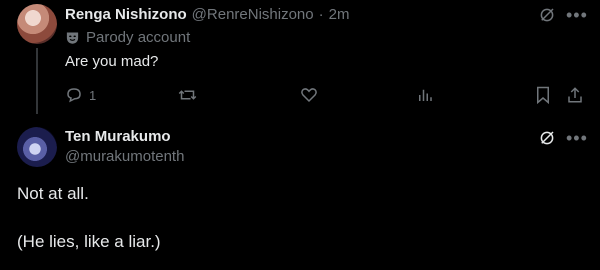  What do you see at coordinates (309, 95) in the screenshot?
I see `heart-icon` at bounding box center [309, 95].